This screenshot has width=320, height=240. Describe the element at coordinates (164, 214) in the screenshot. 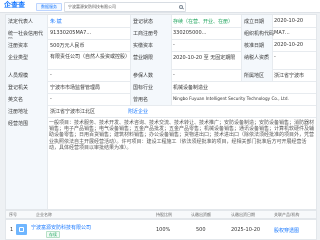

I see `column-header: 持股比例` at that location.